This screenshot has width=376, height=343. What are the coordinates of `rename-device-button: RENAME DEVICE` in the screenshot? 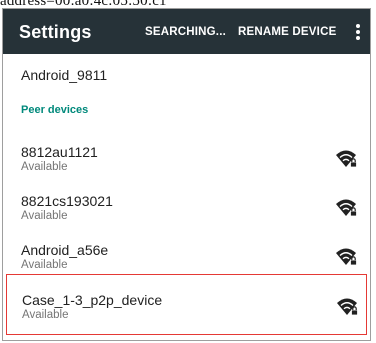 It's located at (287, 32).